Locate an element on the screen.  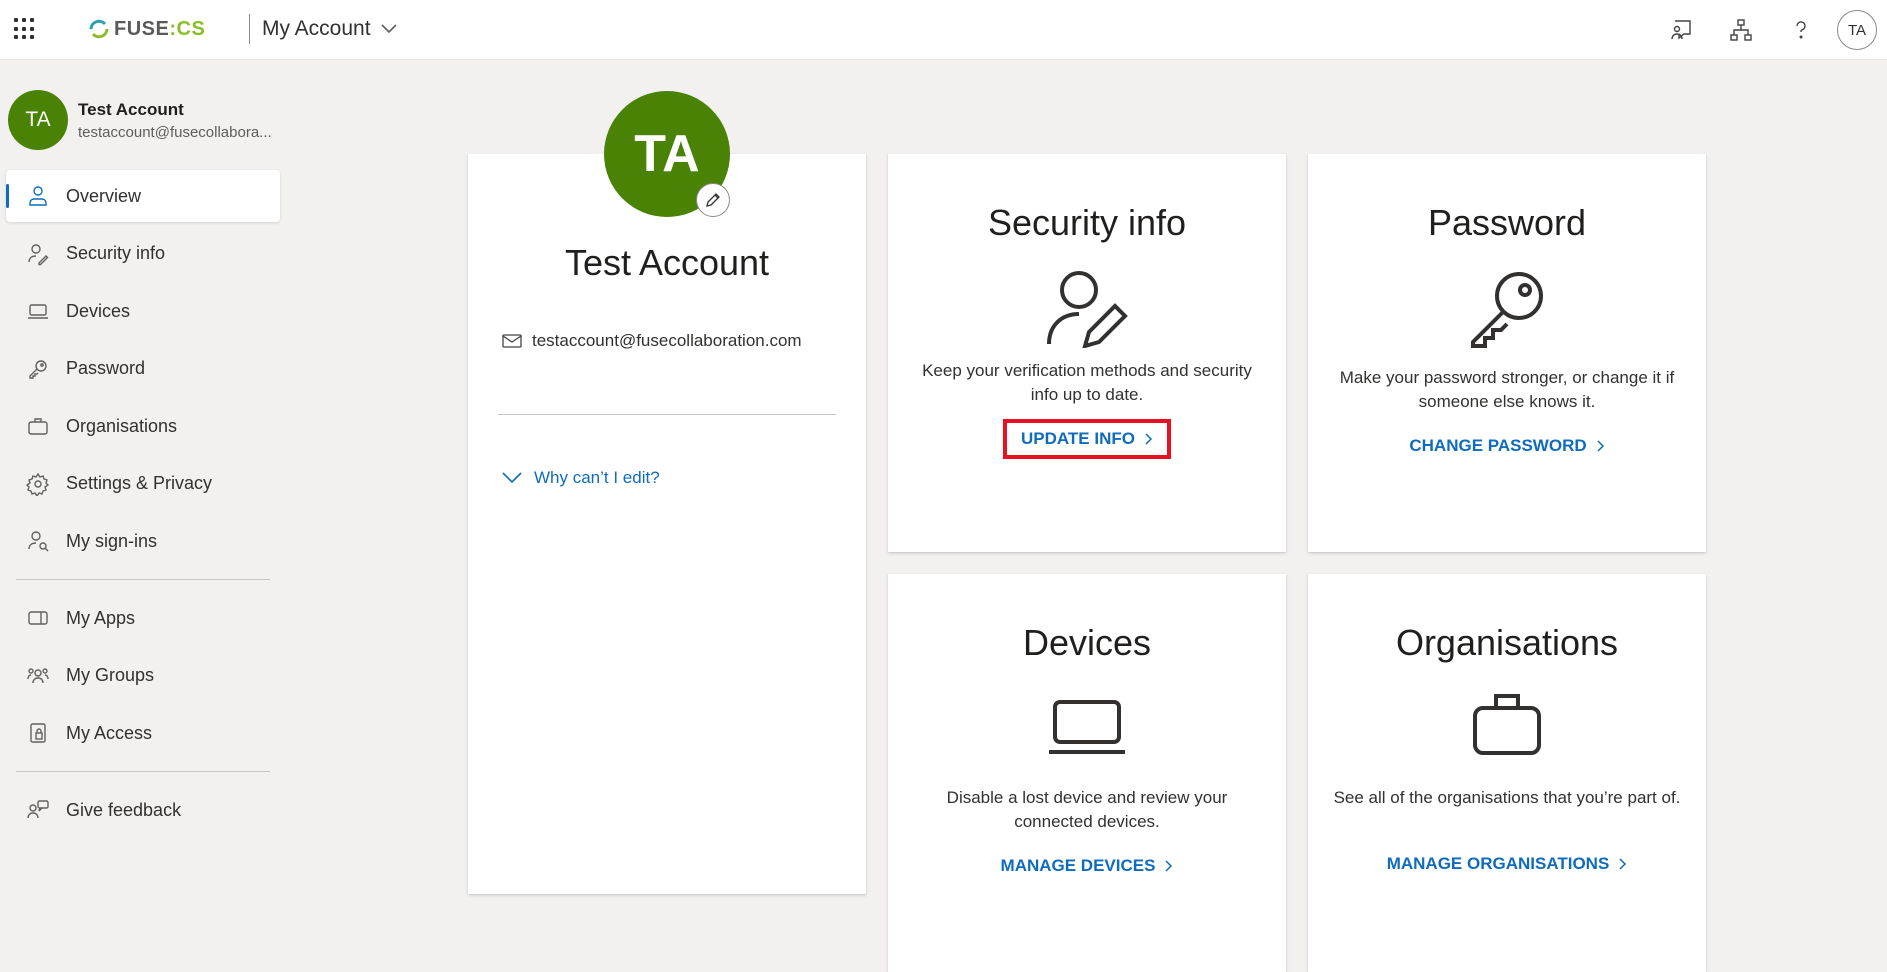
sidebar-item-label: My Groups is located at coordinates (110, 675).